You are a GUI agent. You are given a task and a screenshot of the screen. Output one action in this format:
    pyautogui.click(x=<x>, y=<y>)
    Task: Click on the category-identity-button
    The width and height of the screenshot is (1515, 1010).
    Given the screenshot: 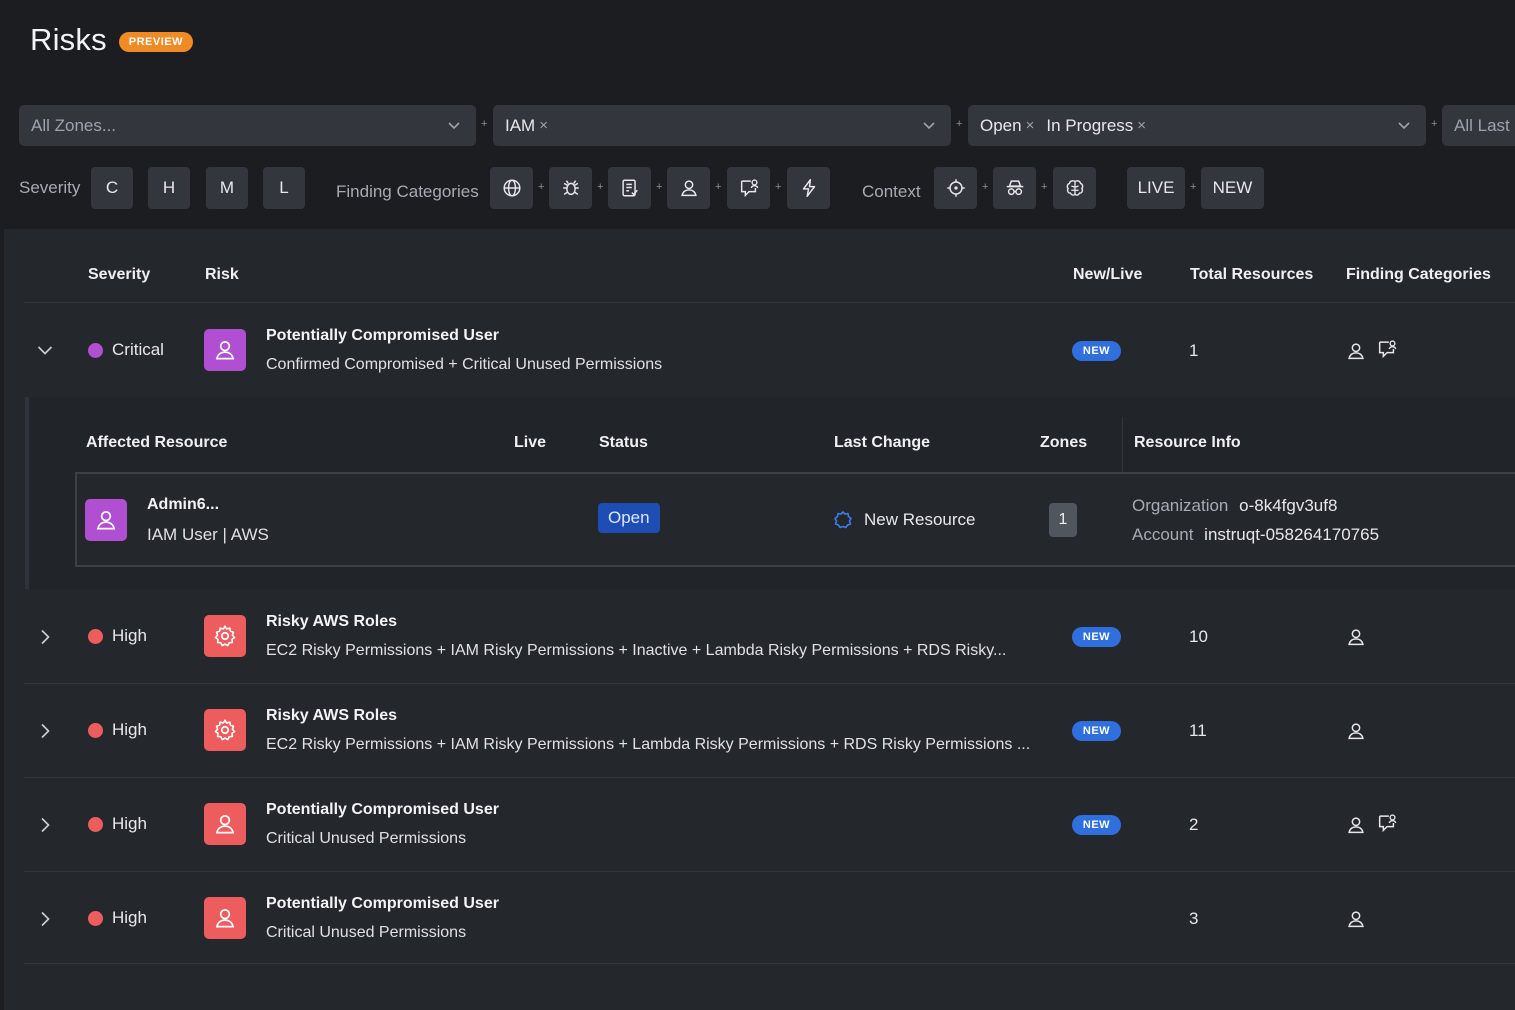 What is the action you would take?
    pyautogui.click(x=688, y=188)
    